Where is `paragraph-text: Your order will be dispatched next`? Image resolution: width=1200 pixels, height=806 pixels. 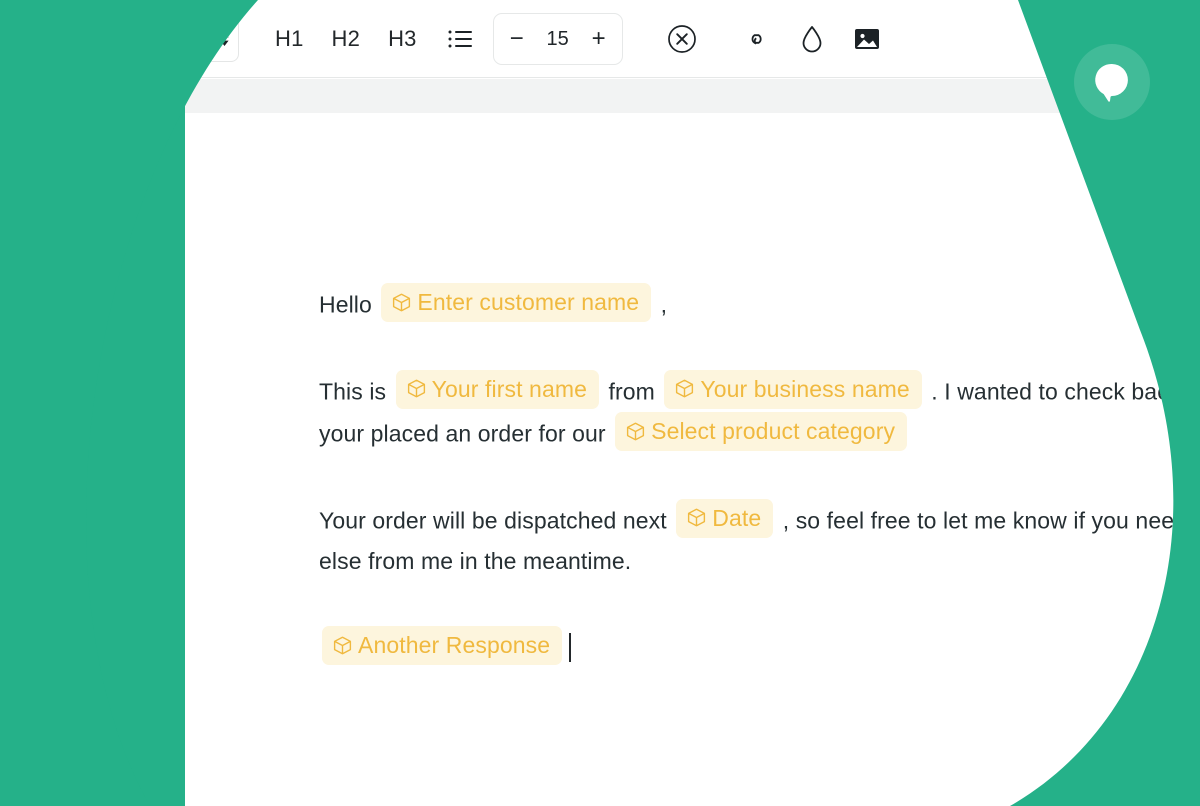 paragraph-text: Your order will be dispatched next is located at coordinates (496, 520).